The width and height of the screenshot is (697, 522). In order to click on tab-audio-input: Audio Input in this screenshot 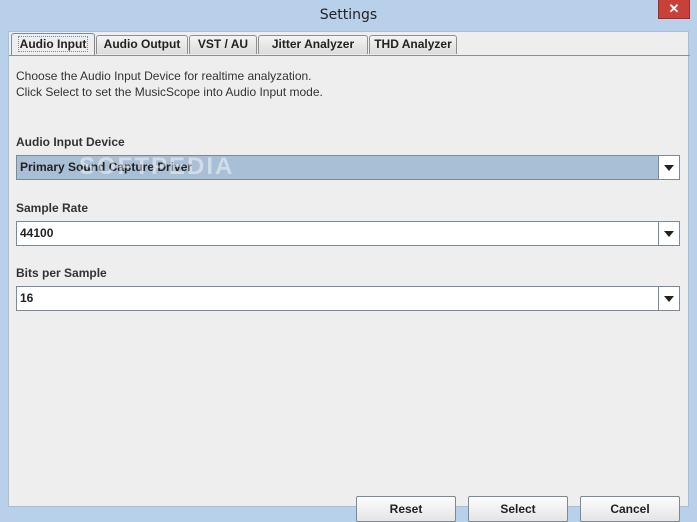, I will do `click(53, 44)`.